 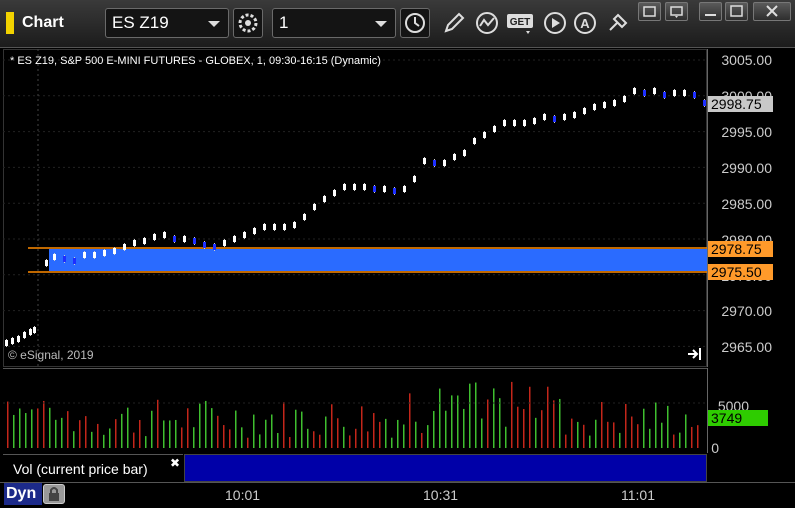 What do you see at coordinates (167, 23) in the screenshot?
I see `symbol-combo: ES Z19` at bounding box center [167, 23].